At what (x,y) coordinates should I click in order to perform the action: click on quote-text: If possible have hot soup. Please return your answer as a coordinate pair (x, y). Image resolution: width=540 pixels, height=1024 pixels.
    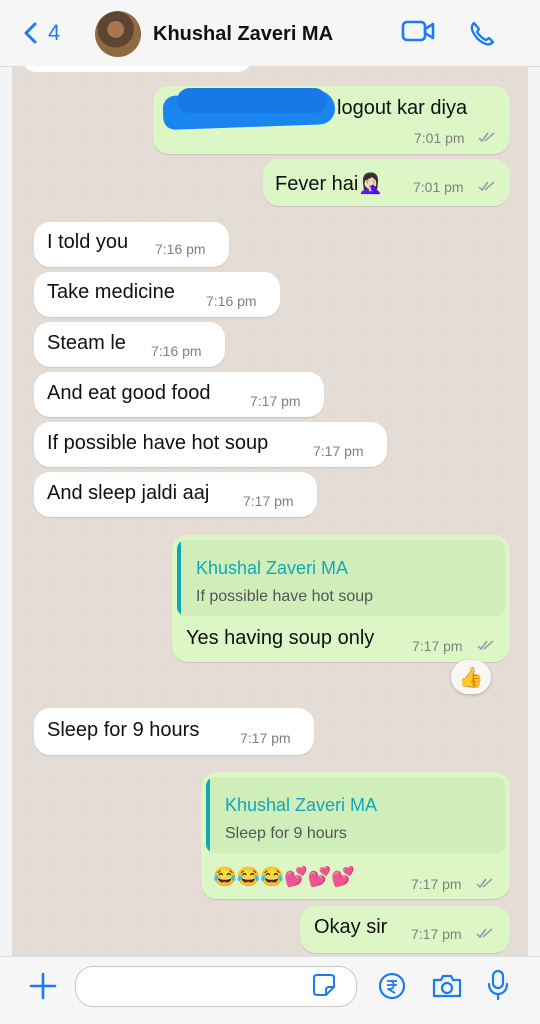
    Looking at the image, I should click on (285, 596).